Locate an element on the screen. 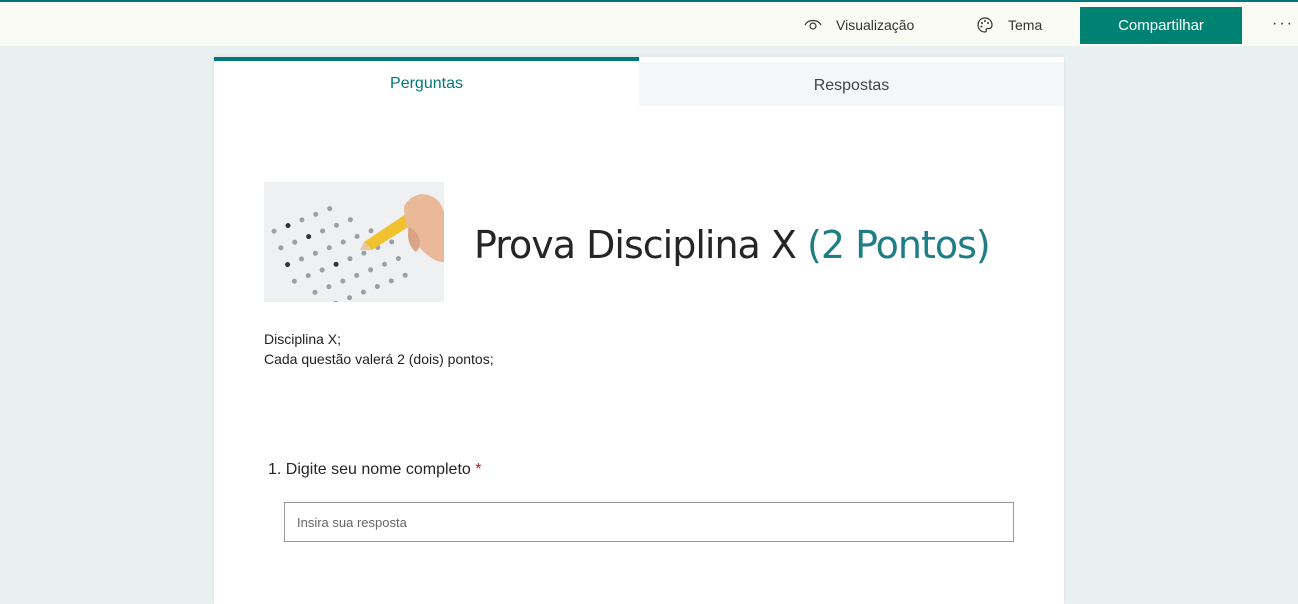 This screenshot has height=604, width=1298. form-header-image is located at coordinates (354, 242).